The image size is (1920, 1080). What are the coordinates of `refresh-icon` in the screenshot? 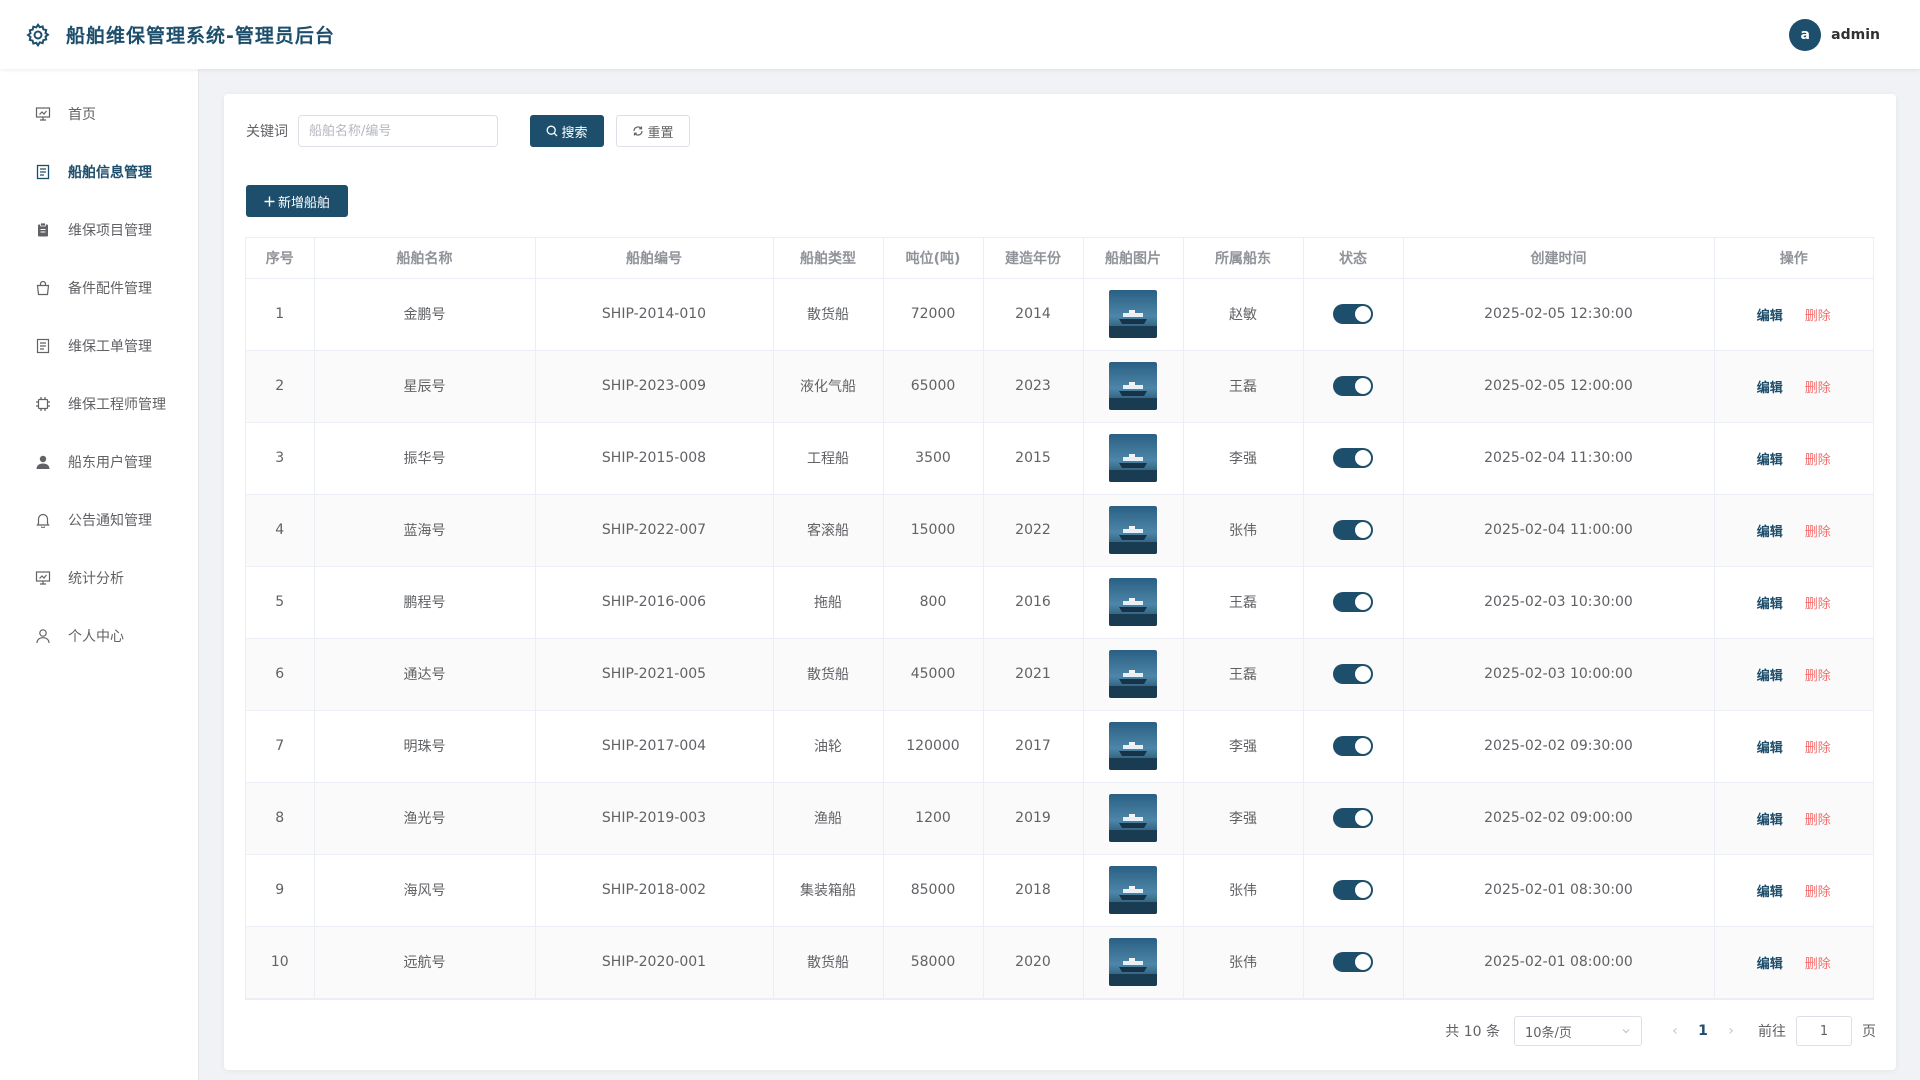 It's located at (638, 131).